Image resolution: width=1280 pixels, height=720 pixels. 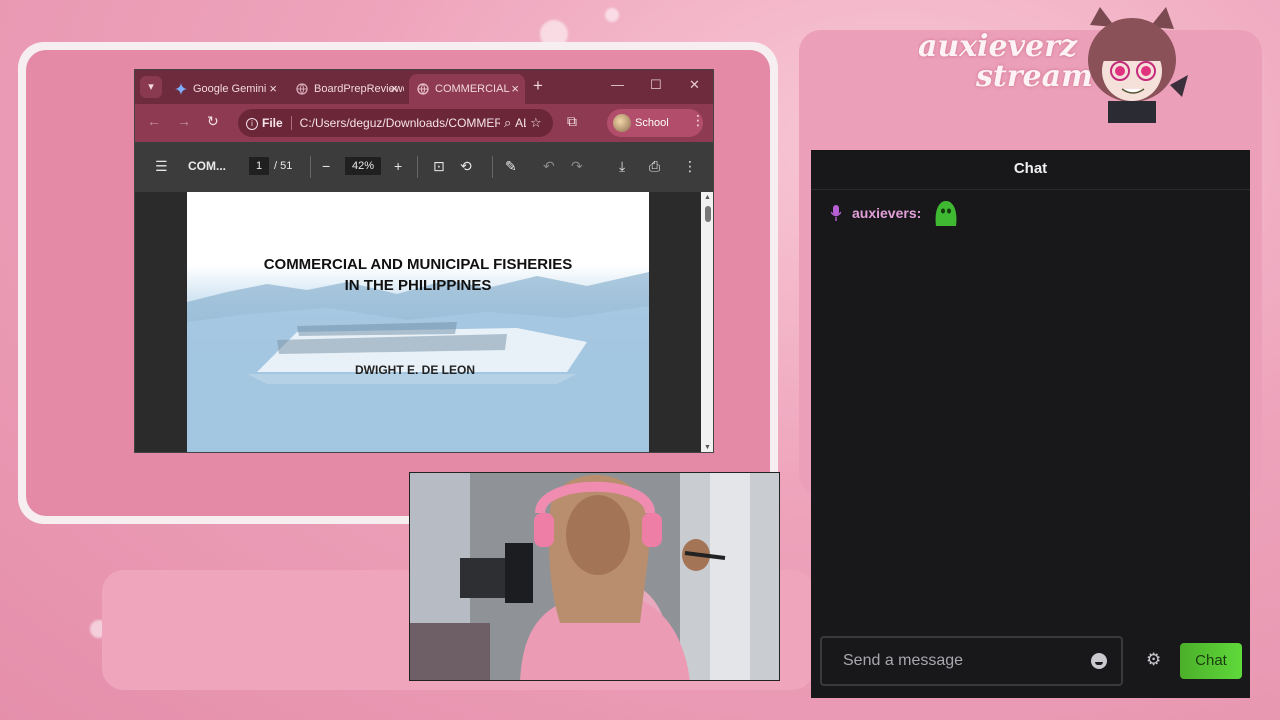 What do you see at coordinates (1030, 170) in the screenshot?
I see `chat-header: Chat` at bounding box center [1030, 170].